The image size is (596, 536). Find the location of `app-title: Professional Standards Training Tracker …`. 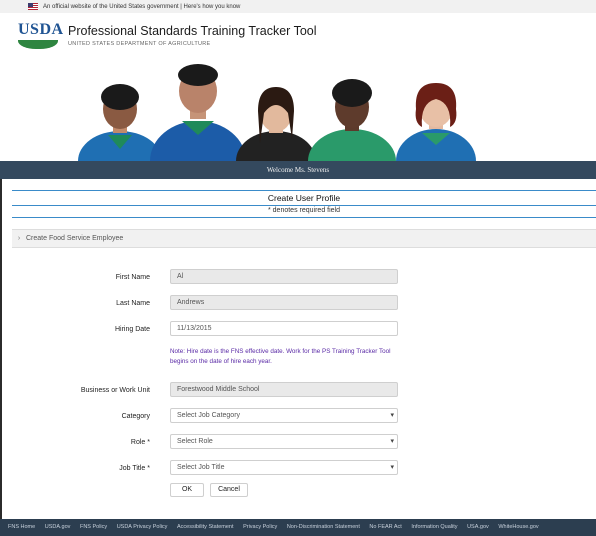

app-title: Professional Standards Training Tracker … is located at coordinates (192, 31).